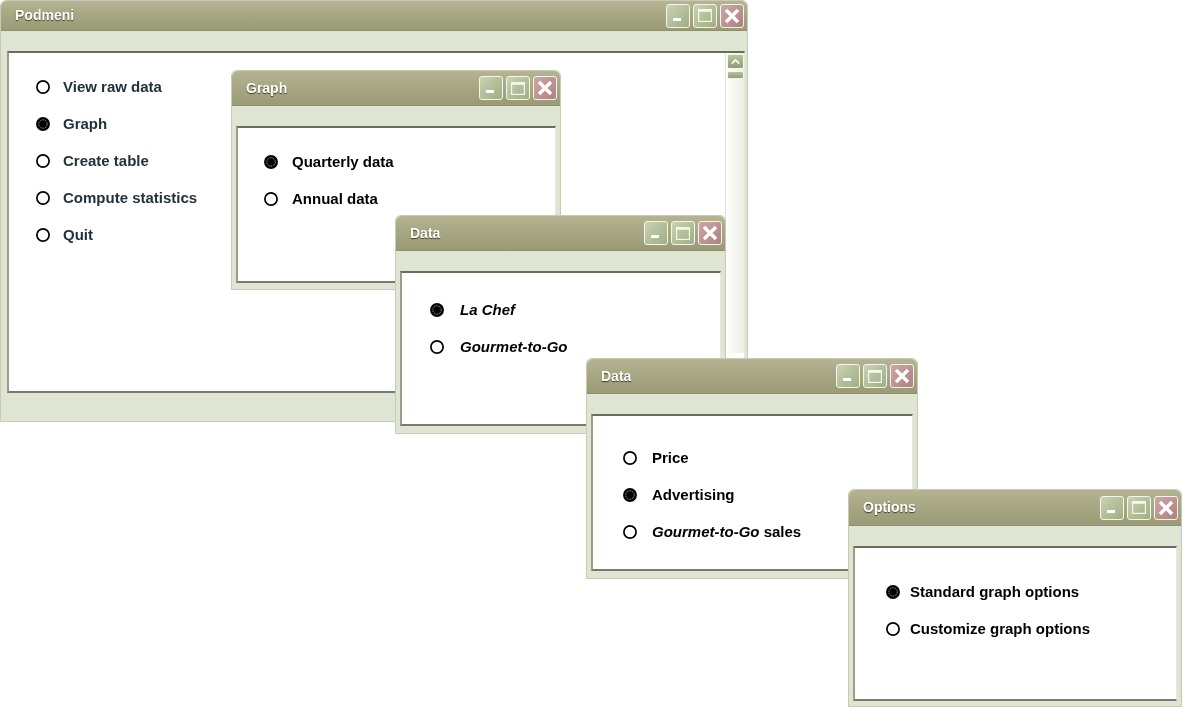 The image size is (1198, 722). I want to click on option-label: Compute statistics, so click(130, 197).